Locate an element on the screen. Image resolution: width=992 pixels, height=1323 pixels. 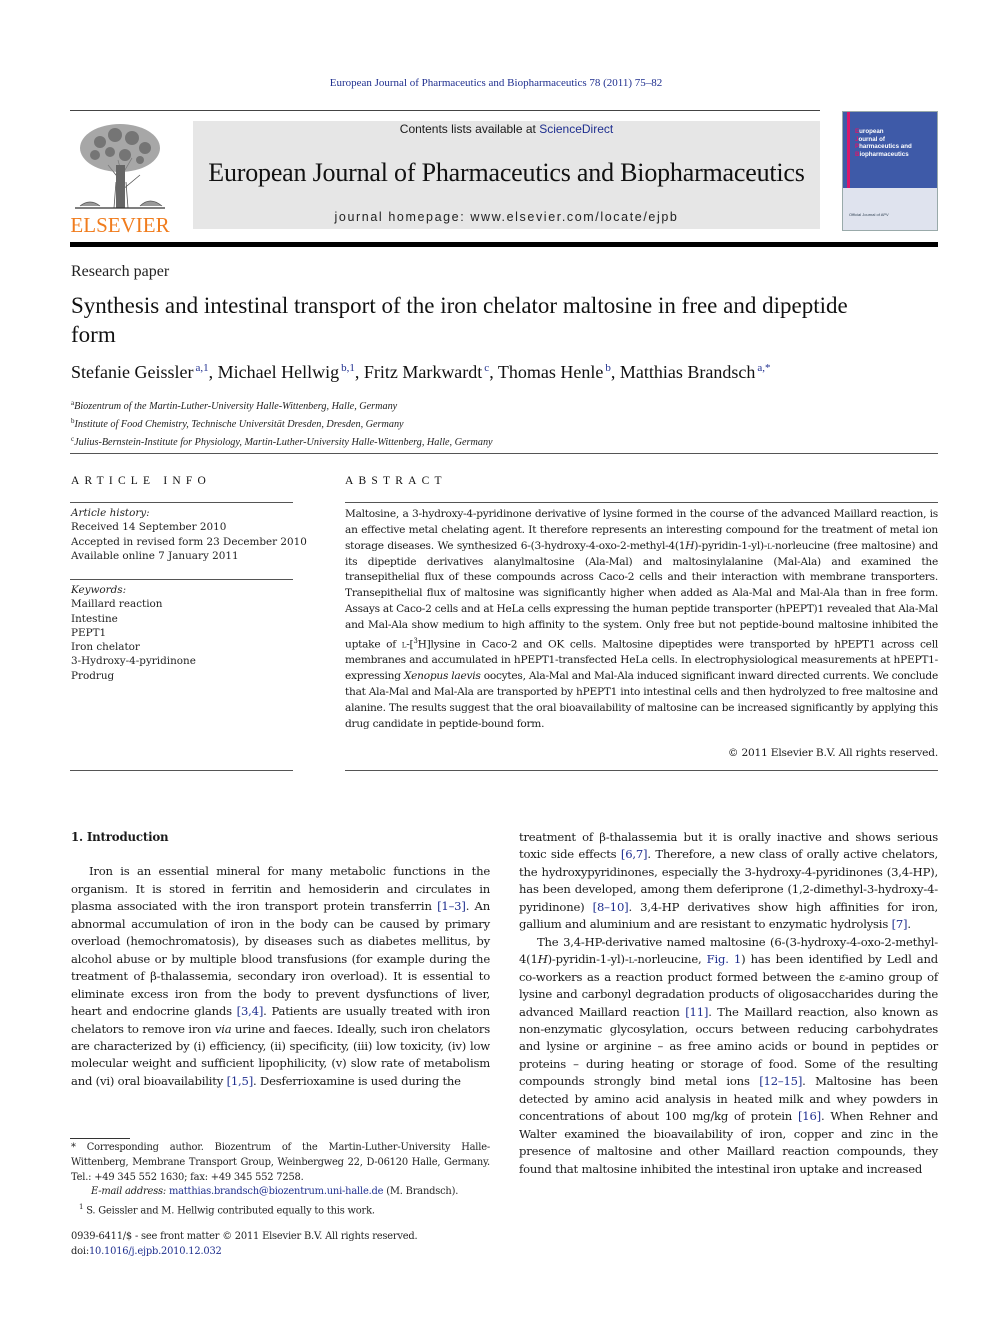
author-name: Michael Hellwig is located at coordinates (278, 372).